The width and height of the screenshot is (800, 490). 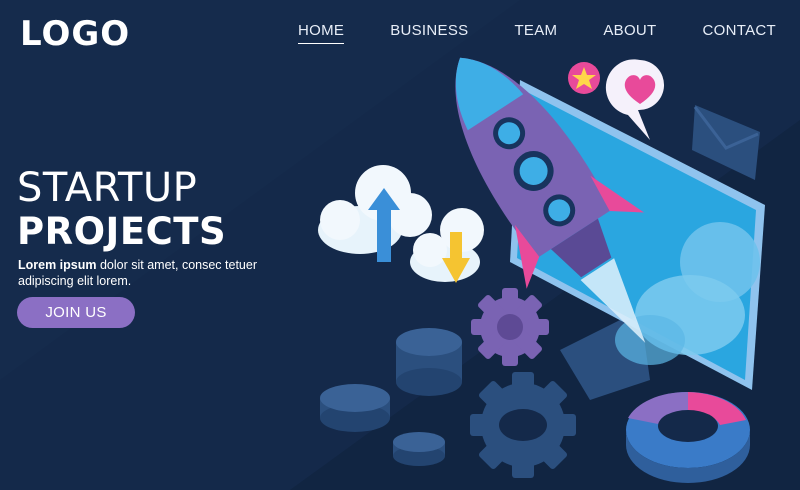 I want to click on pie-chart-icon, so click(x=688, y=437).